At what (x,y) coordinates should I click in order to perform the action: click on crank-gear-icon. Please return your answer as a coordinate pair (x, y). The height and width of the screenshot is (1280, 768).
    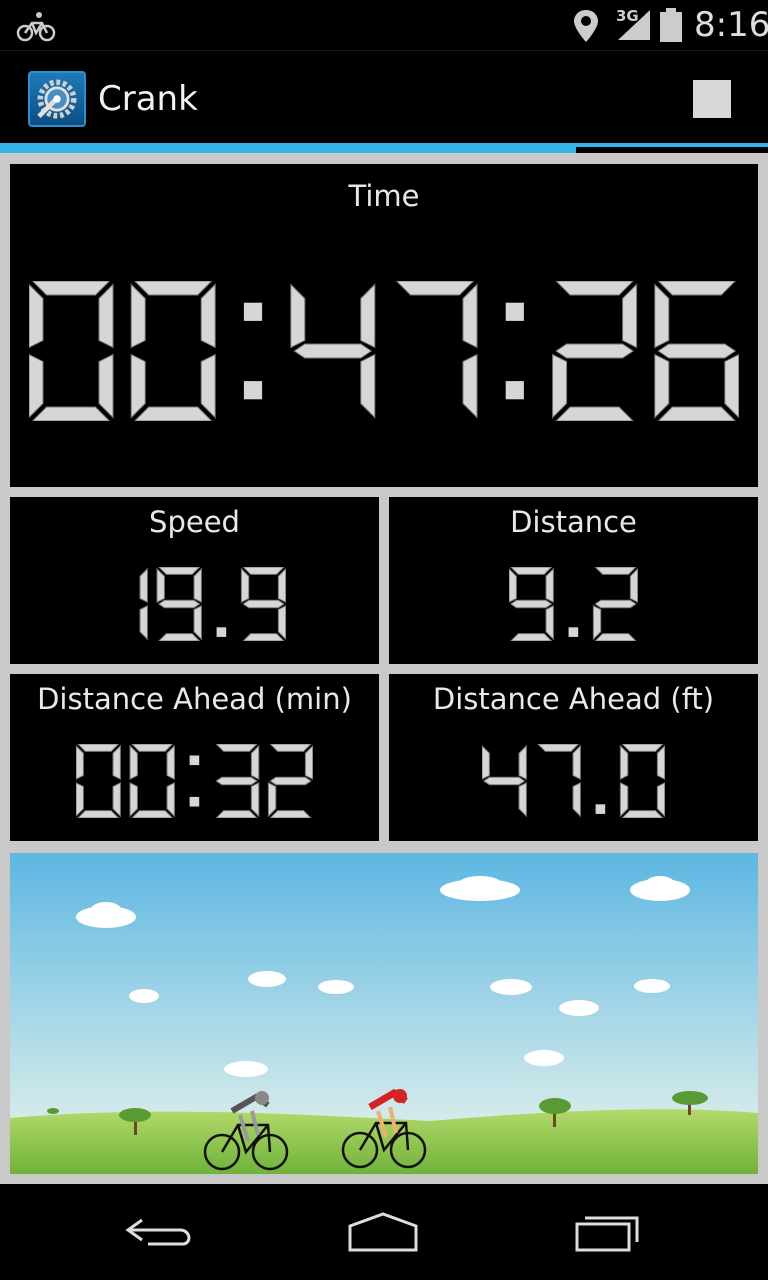
    Looking at the image, I should click on (57, 99).